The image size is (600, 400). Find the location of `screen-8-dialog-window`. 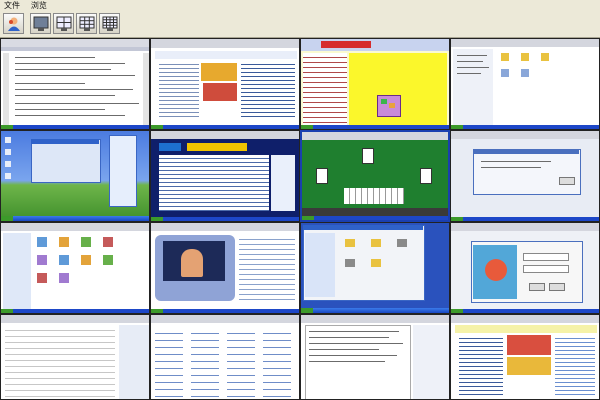

screen-8-dialog-window is located at coordinates (525, 176).